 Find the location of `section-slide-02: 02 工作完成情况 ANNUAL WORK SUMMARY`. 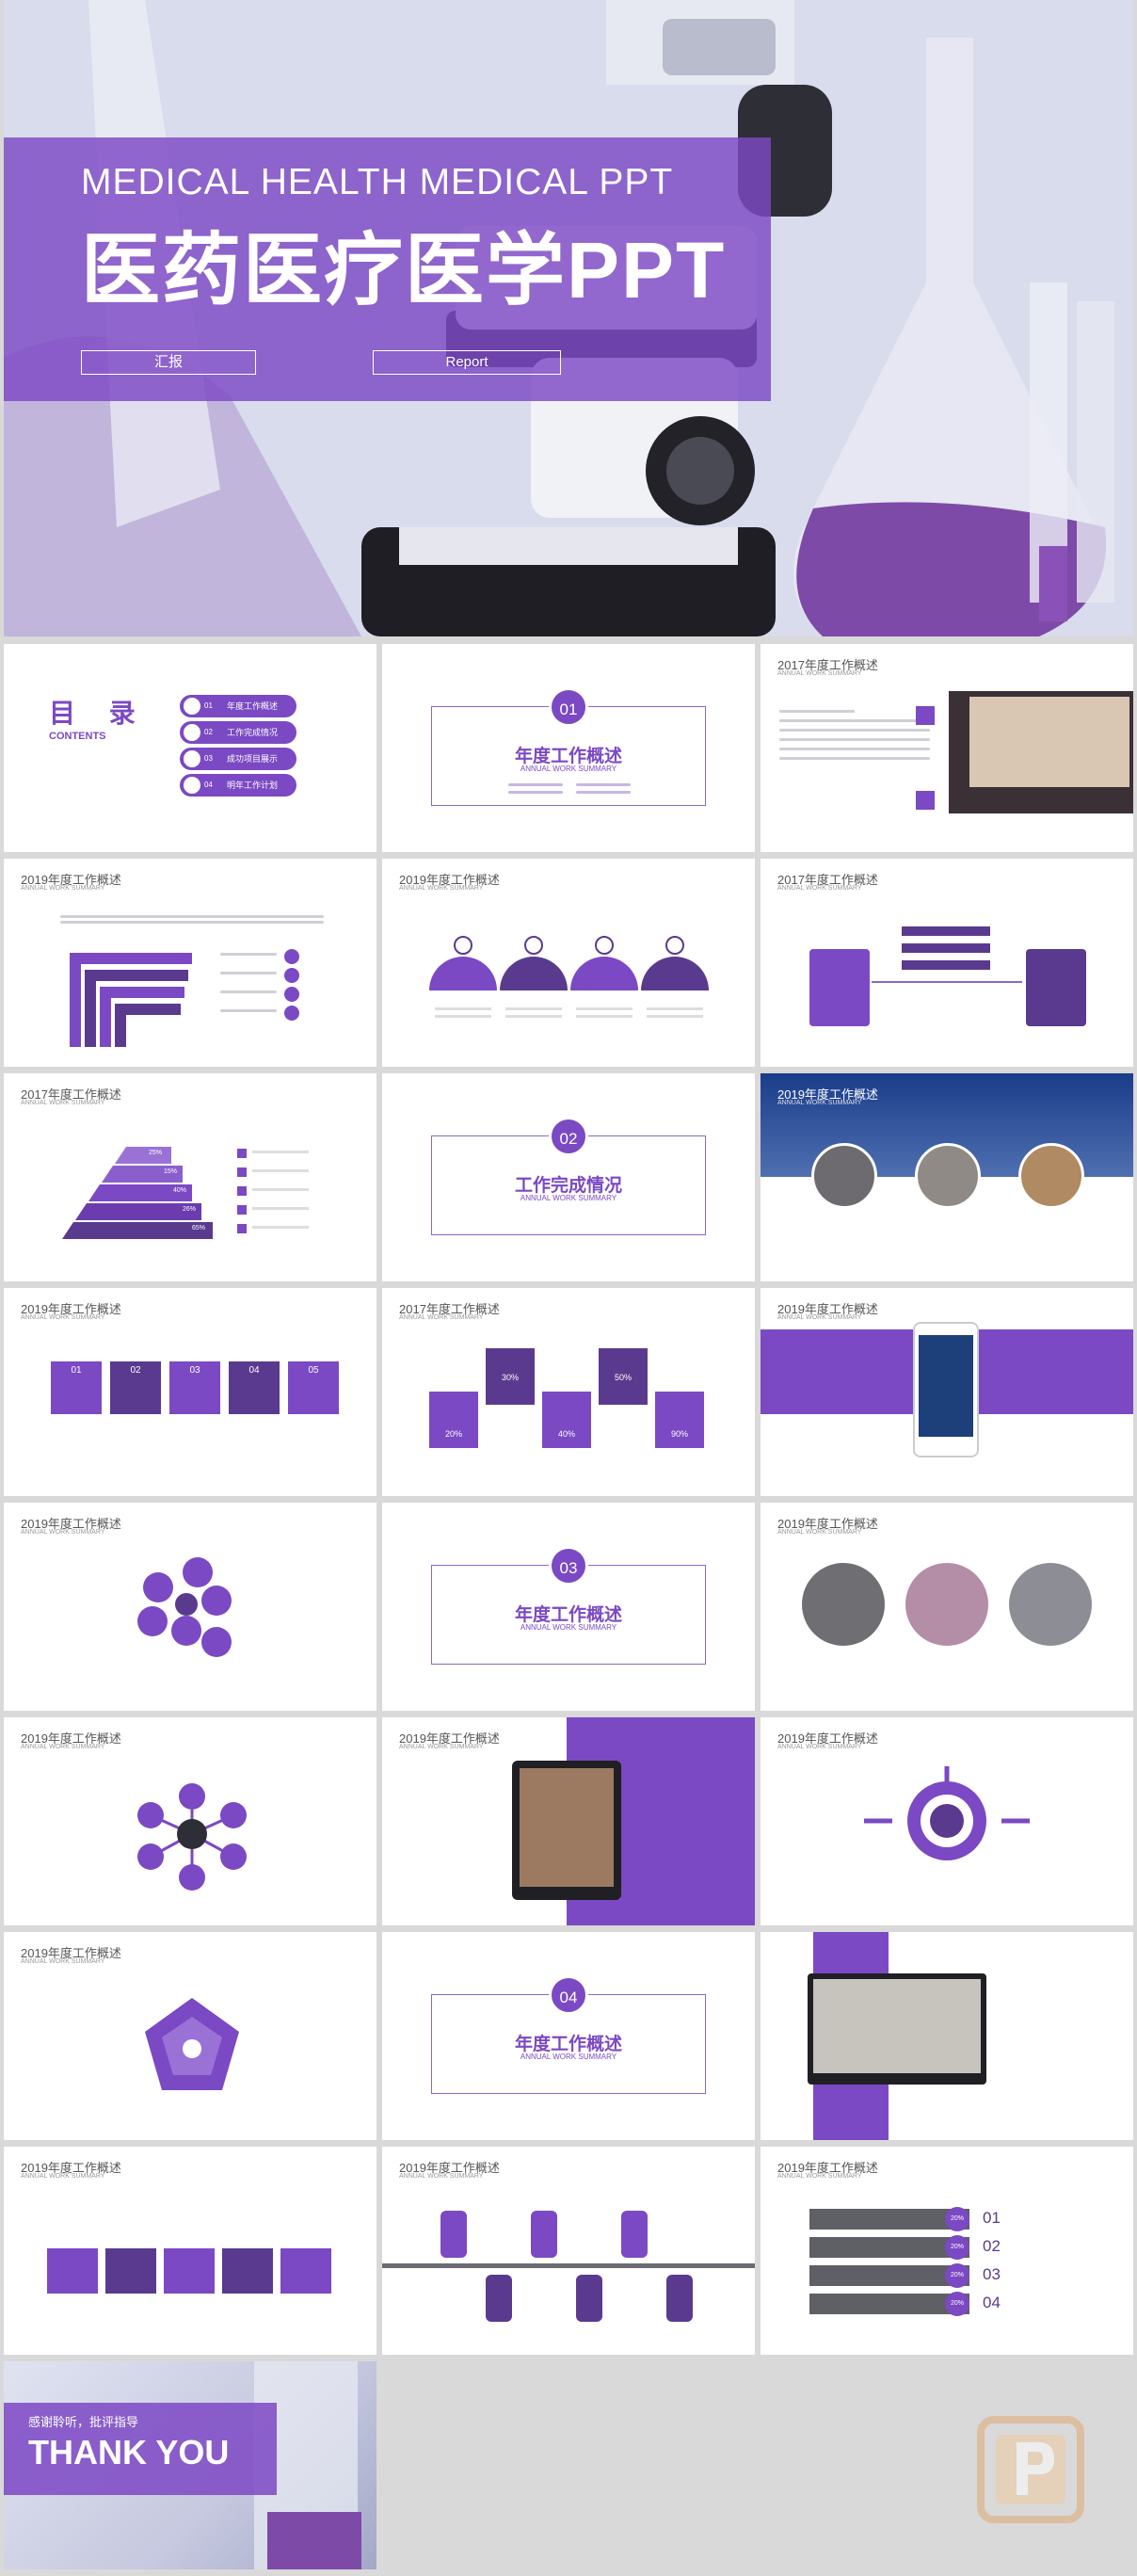

section-slide-02: 02 工作完成情况 ANNUAL WORK SUMMARY is located at coordinates (569, 1177).